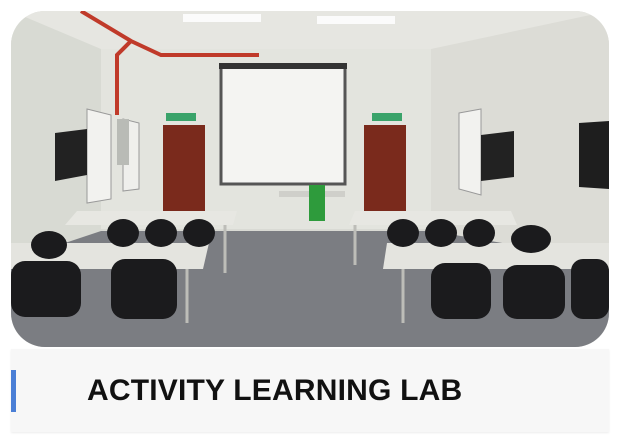  What do you see at coordinates (13, 391) in the screenshot?
I see `accent-bar` at bounding box center [13, 391].